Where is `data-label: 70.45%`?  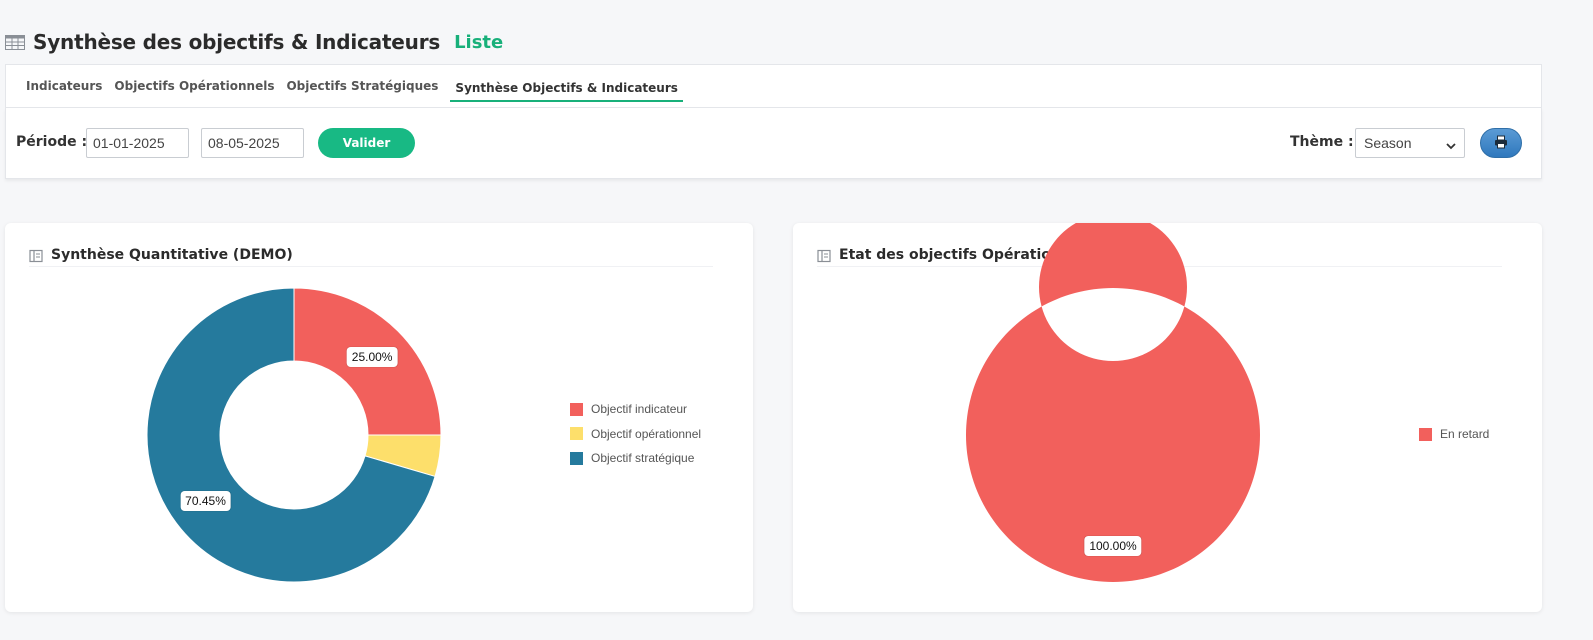 data-label: 70.45% is located at coordinates (205, 501).